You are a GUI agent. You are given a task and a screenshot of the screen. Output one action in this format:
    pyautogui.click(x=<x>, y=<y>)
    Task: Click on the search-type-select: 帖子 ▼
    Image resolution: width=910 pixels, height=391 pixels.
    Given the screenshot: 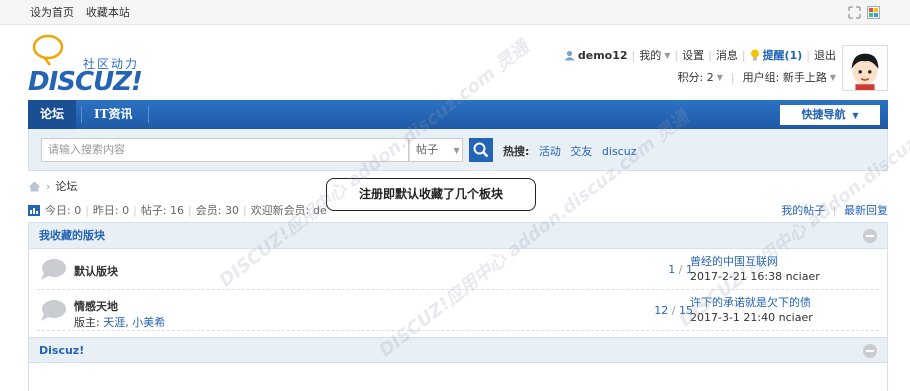 What is the action you would take?
    pyautogui.click(x=436, y=150)
    